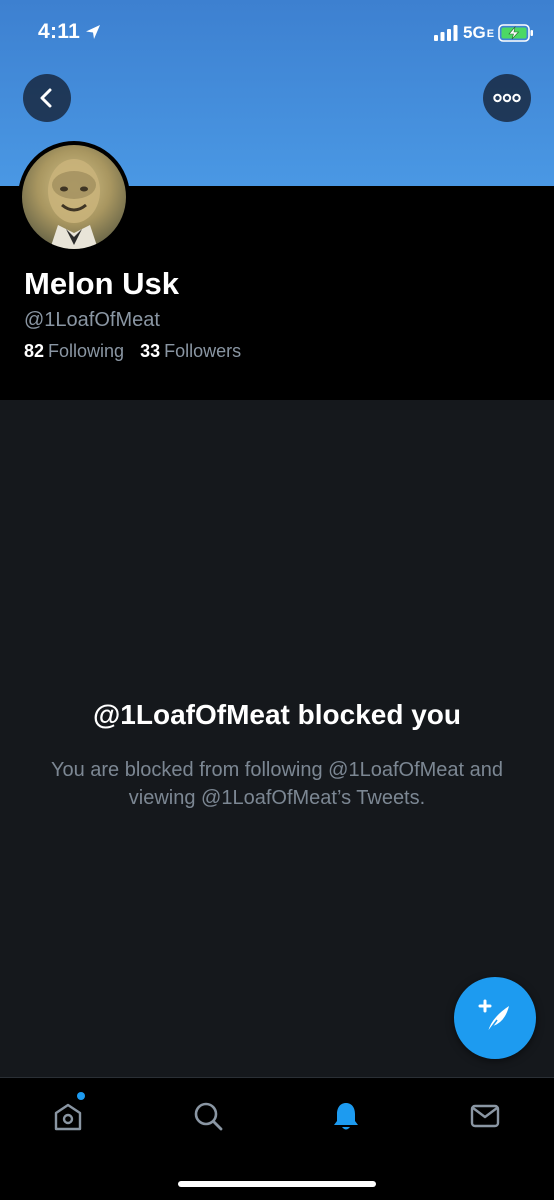  What do you see at coordinates (277, 1184) in the screenshot?
I see `home-indicator` at bounding box center [277, 1184].